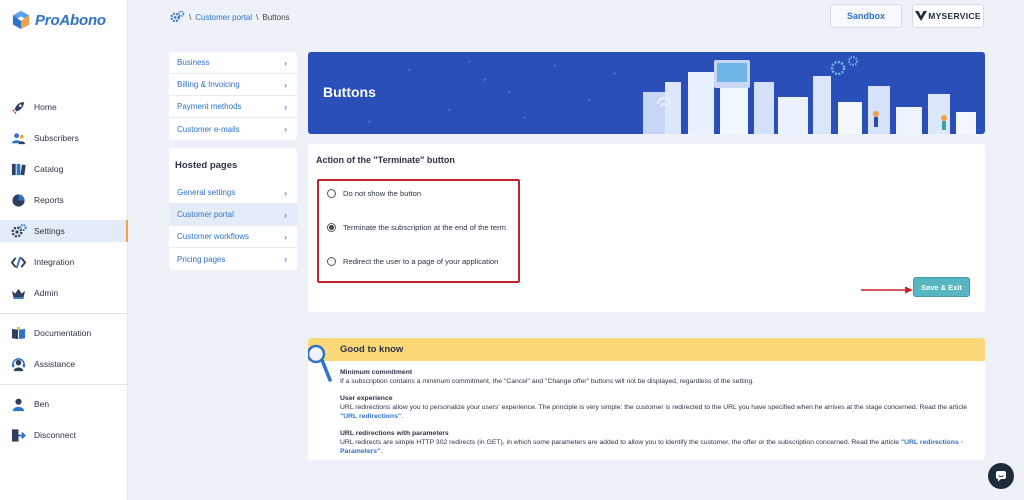  Describe the element at coordinates (208, 129) in the screenshot. I see `menu-item-label: Customer e-mails` at that location.